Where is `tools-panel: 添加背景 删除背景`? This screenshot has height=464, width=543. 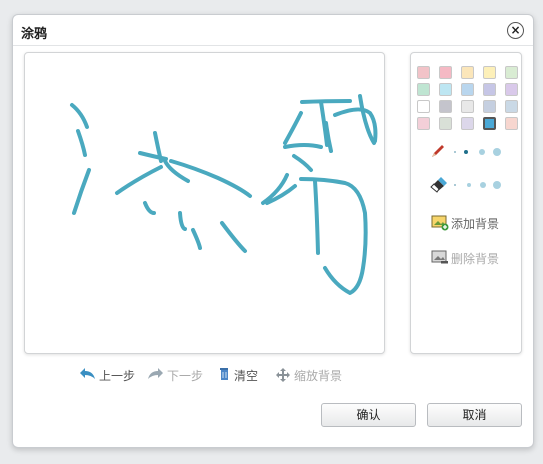
tools-panel: 添加背景 删除背景 is located at coordinates (466, 203).